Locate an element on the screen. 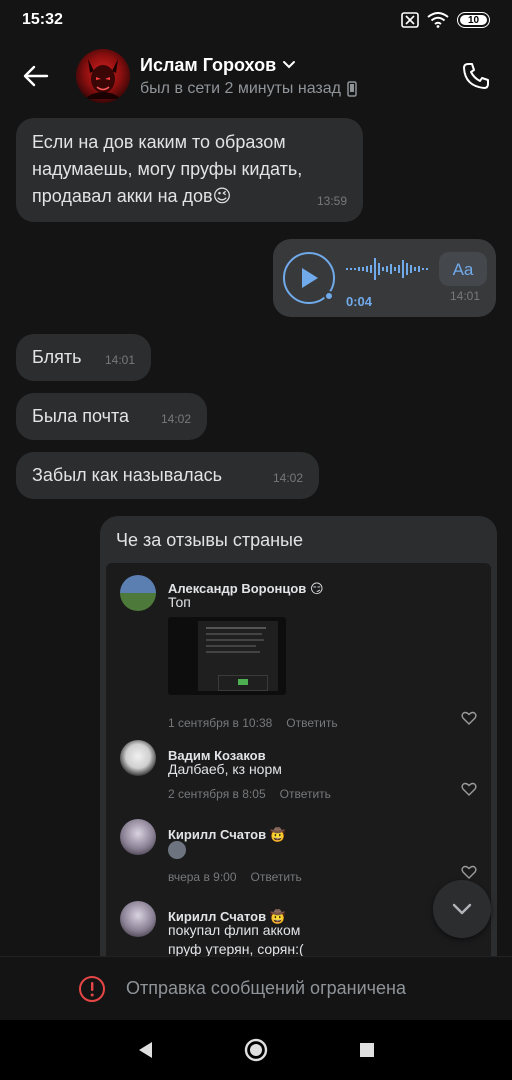 The width and height of the screenshot is (512, 1080). comment-date: вчера в 9:00 is located at coordinates (202, 877).